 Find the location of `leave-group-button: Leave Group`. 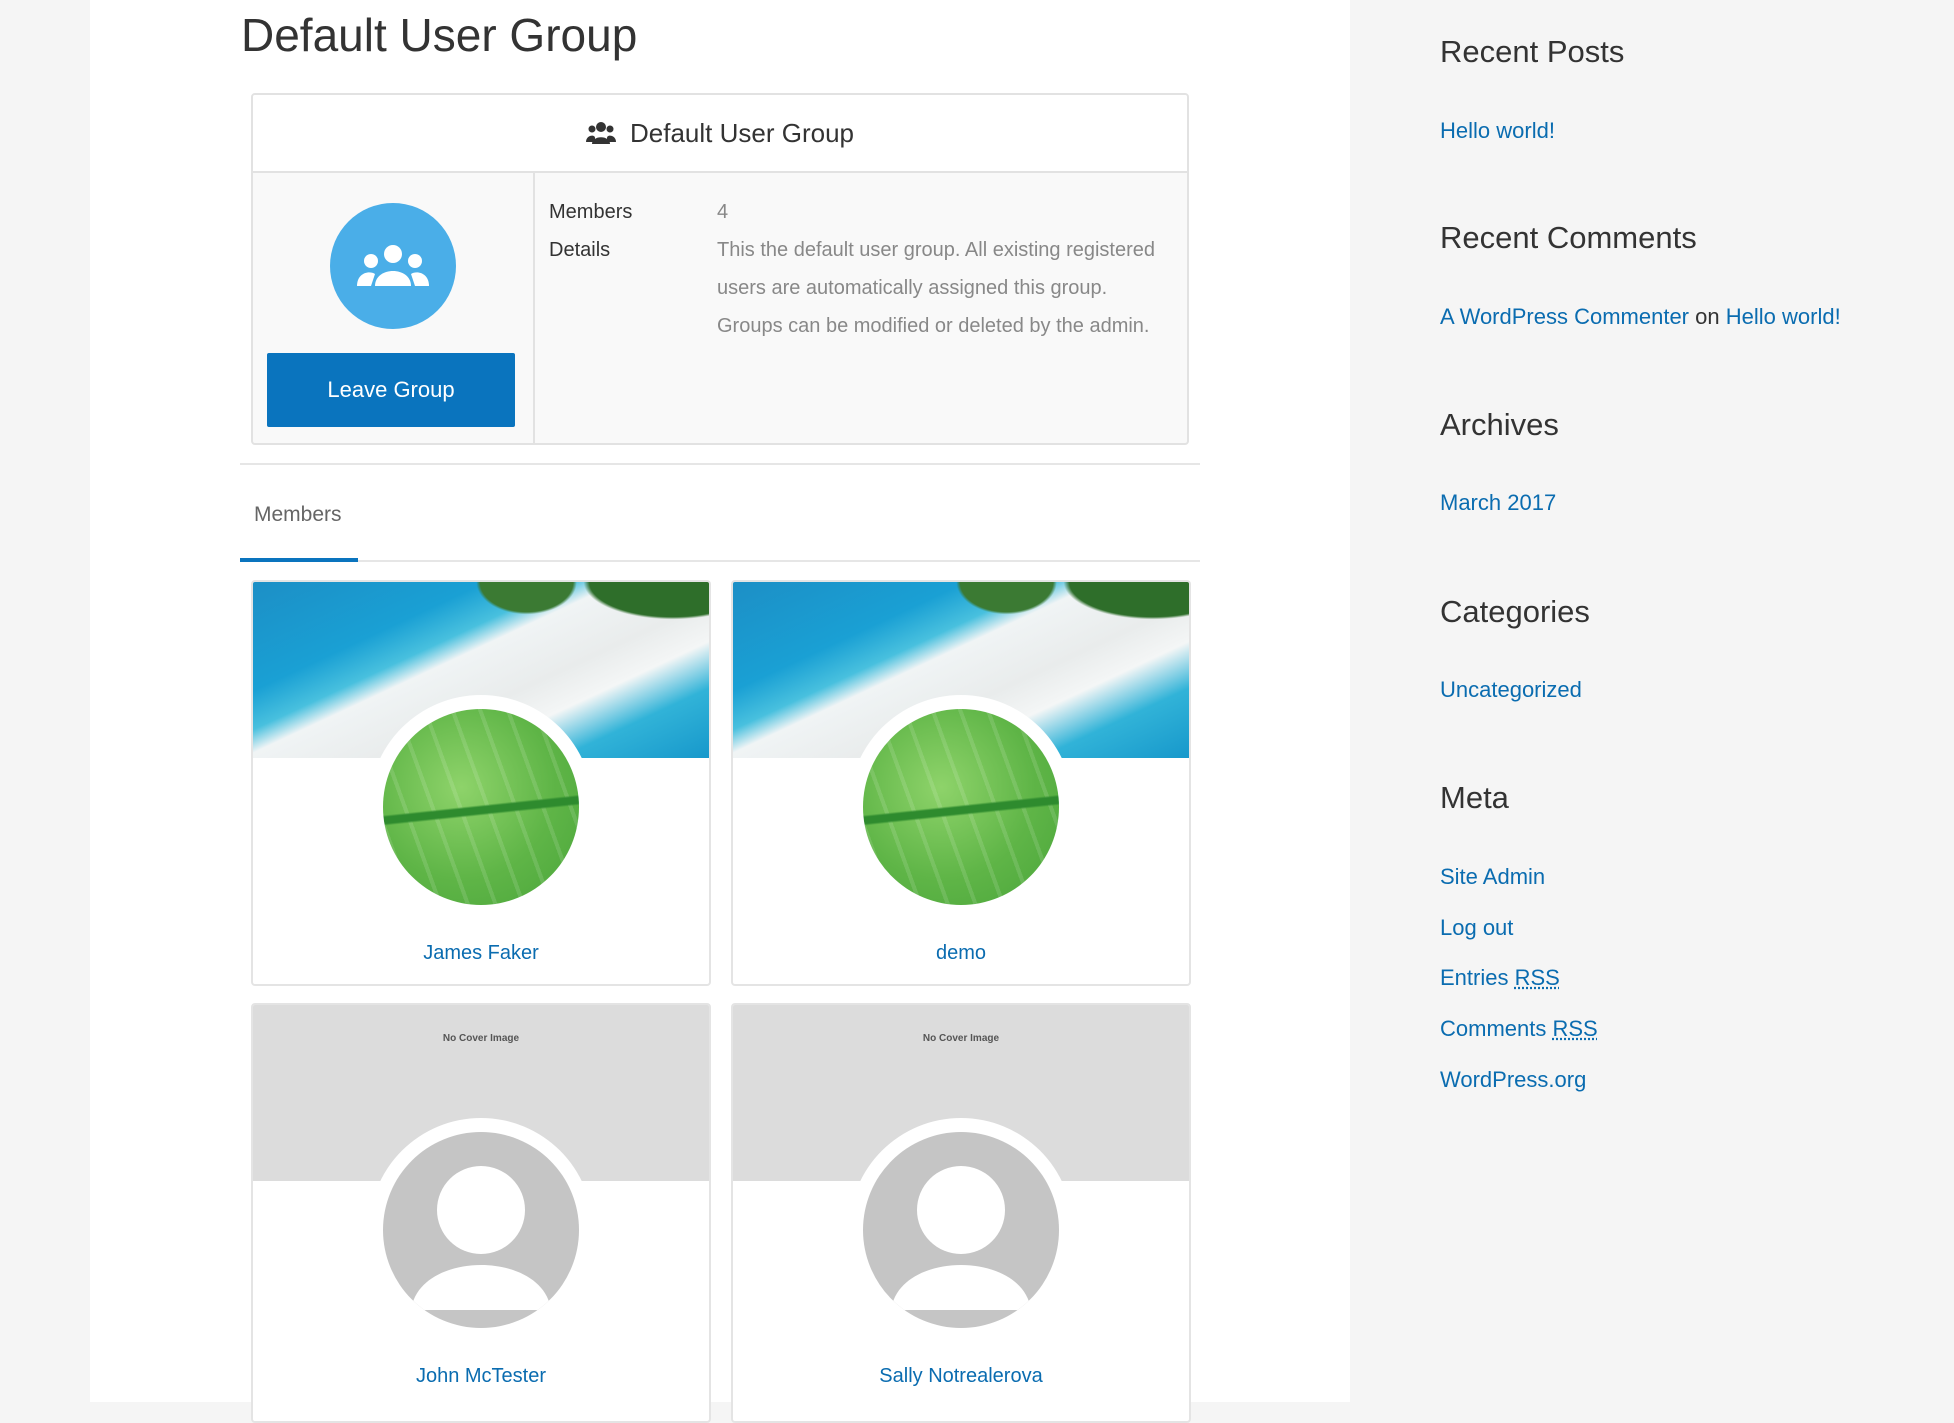

leave-group-button: Leave Group is located at coordinates (391, 390).